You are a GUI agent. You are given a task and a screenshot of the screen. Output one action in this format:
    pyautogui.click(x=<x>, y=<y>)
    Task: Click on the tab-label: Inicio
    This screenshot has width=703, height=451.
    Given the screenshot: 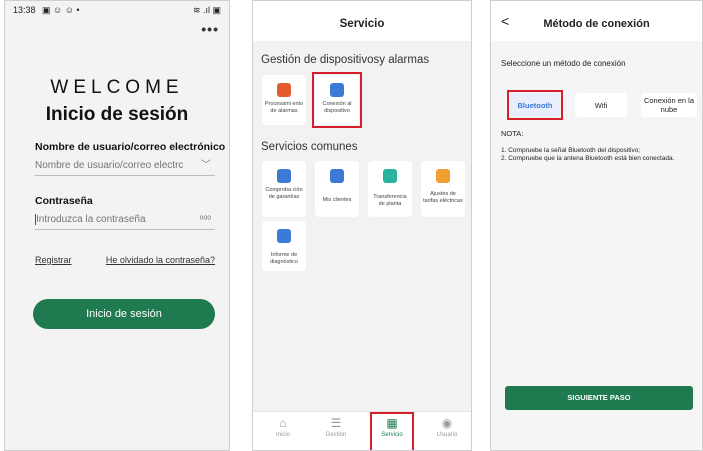 What is the action you would take?
    pyautogui.click(x=282, y=435)
    